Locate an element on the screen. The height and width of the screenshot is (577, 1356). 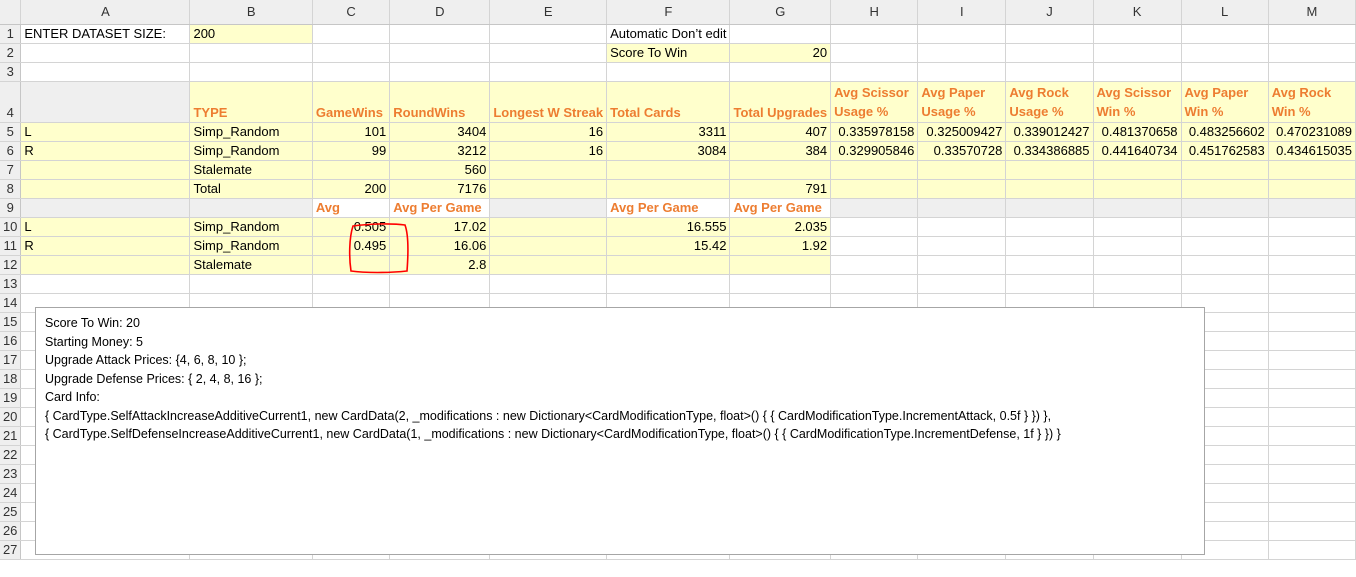
cell-j13 is located at coordinates (1049, 284).